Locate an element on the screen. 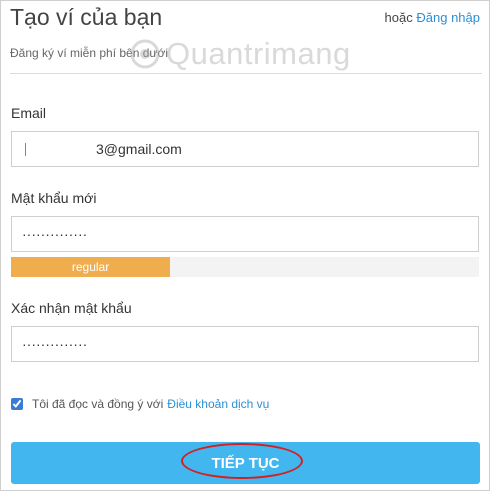 This screenshot has width=492, height=493. terms-checkbox is located at coordinates (17, 404).